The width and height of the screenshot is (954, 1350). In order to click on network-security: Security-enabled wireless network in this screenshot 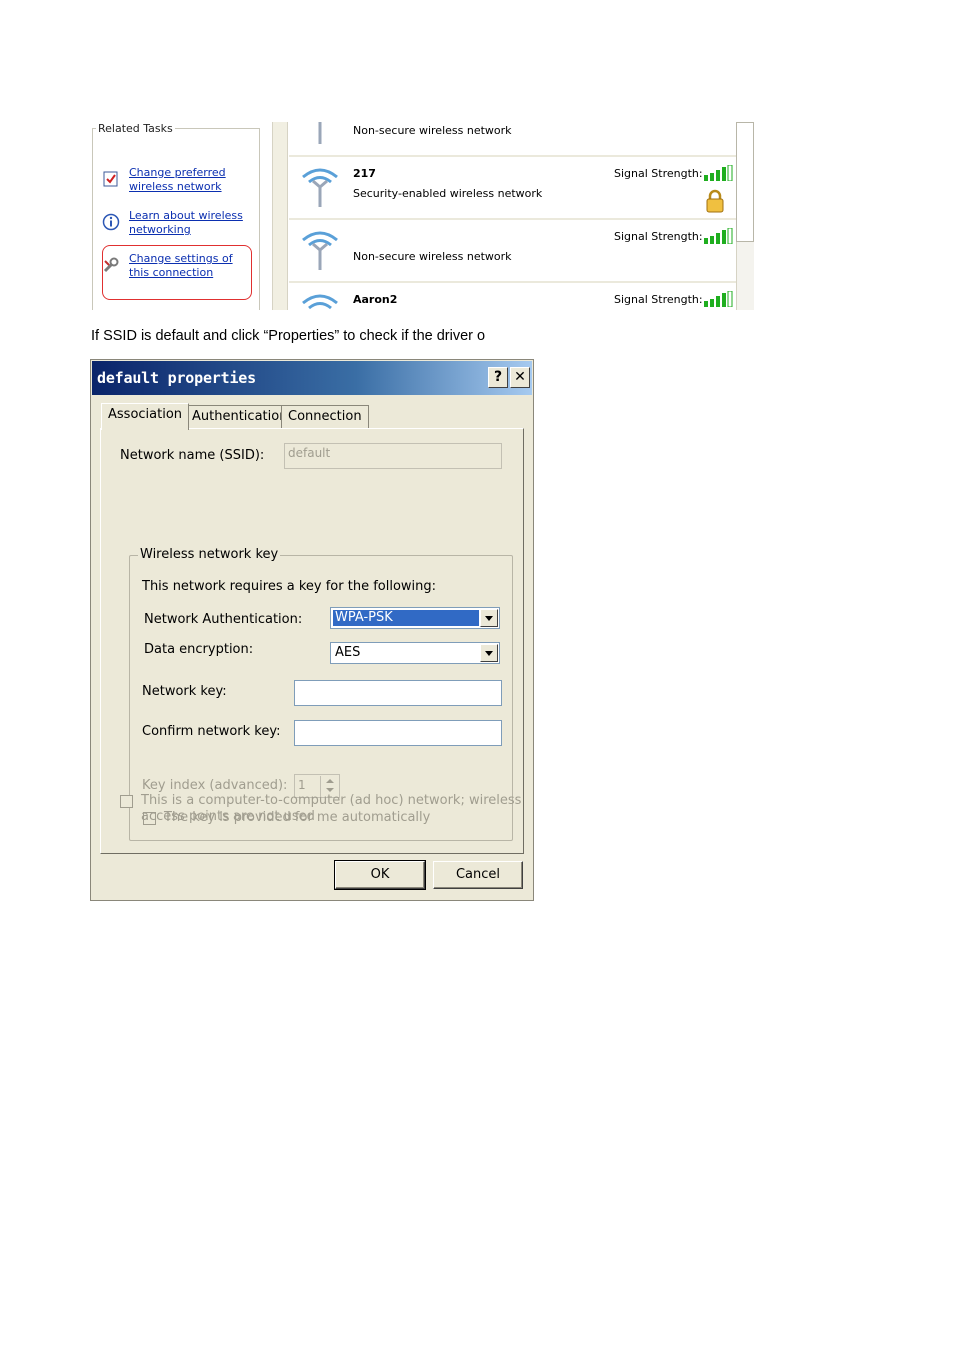, I will do `click(448, 193)`.